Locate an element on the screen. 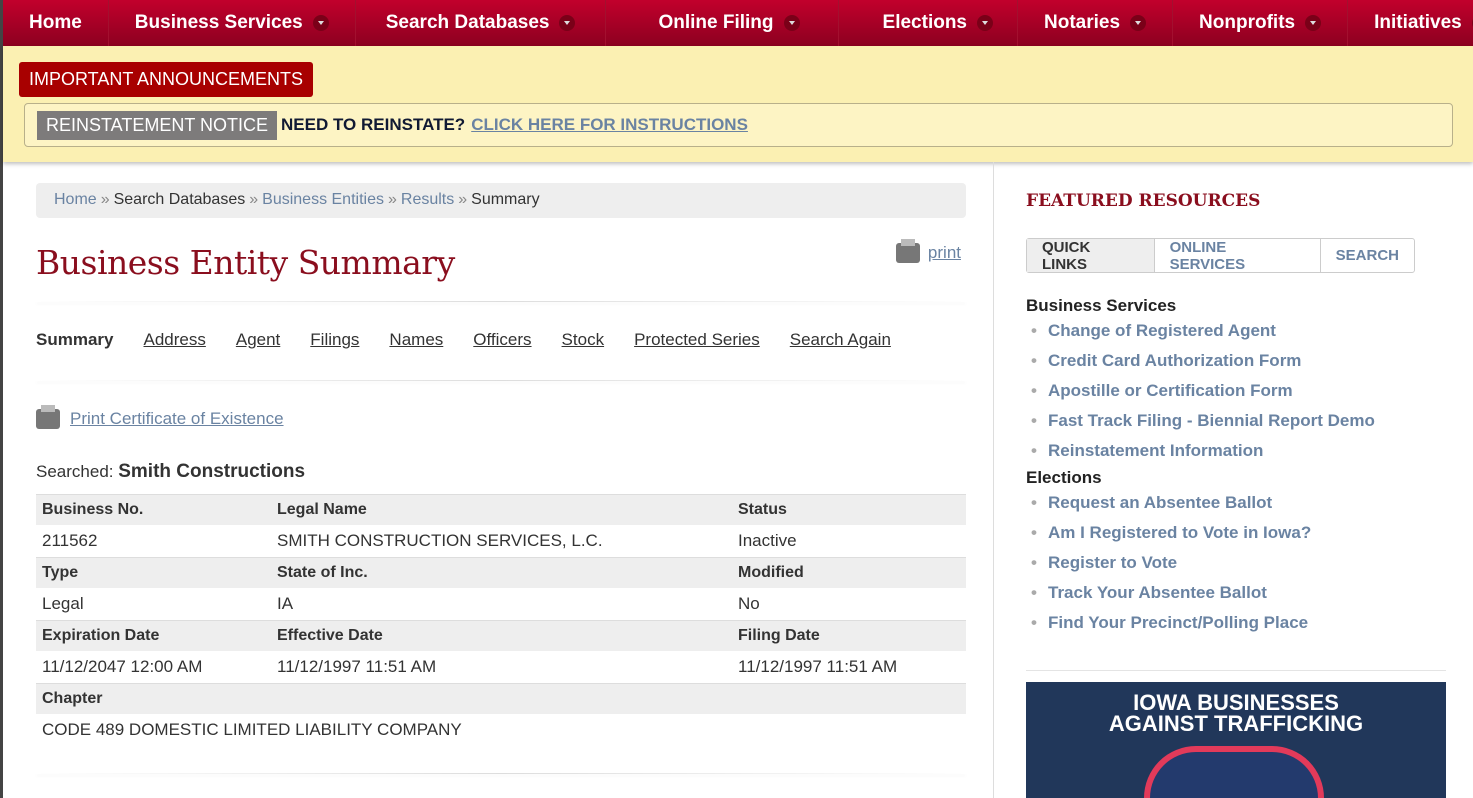 The width and height of the screenshot is (1473, 798). column-header: Business No. is located at coordinates (153, 509).